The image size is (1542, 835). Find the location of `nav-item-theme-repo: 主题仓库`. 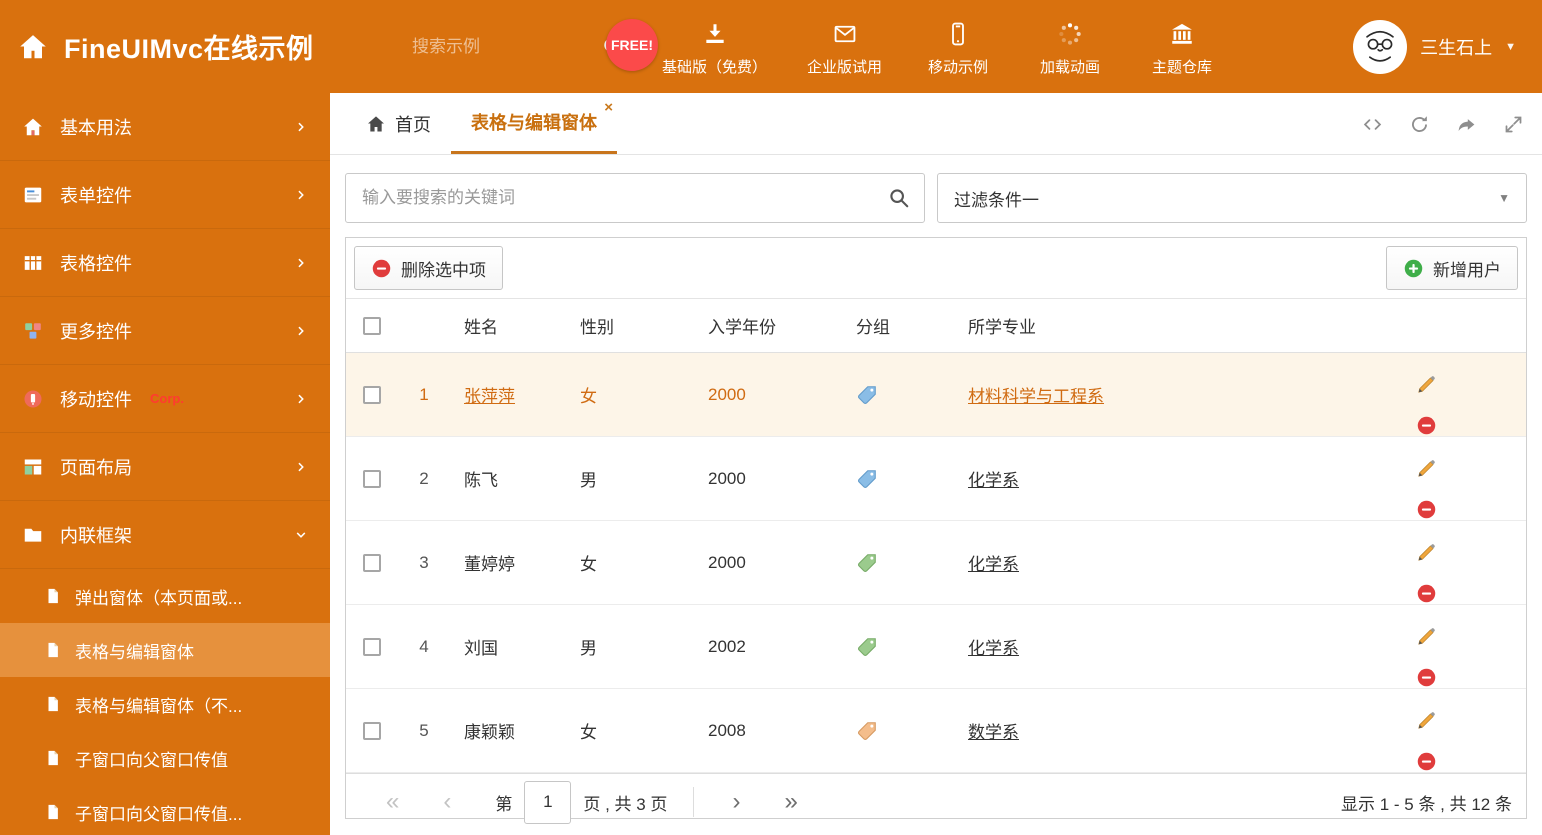

nav-item-theme-repo: 主题仓库 is located at coordinates (1182, 47).